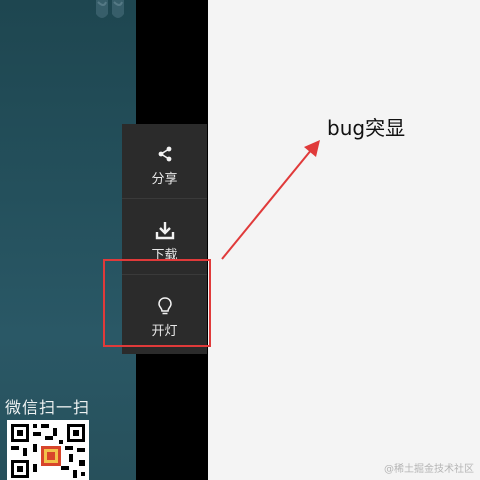 The width and height of the screenshot is (480, 480). What do you see at coordinates (429, 469) in the screenshot?
I see `watermark: @稀土掘金技术社区` at bounding box center [429, 469].